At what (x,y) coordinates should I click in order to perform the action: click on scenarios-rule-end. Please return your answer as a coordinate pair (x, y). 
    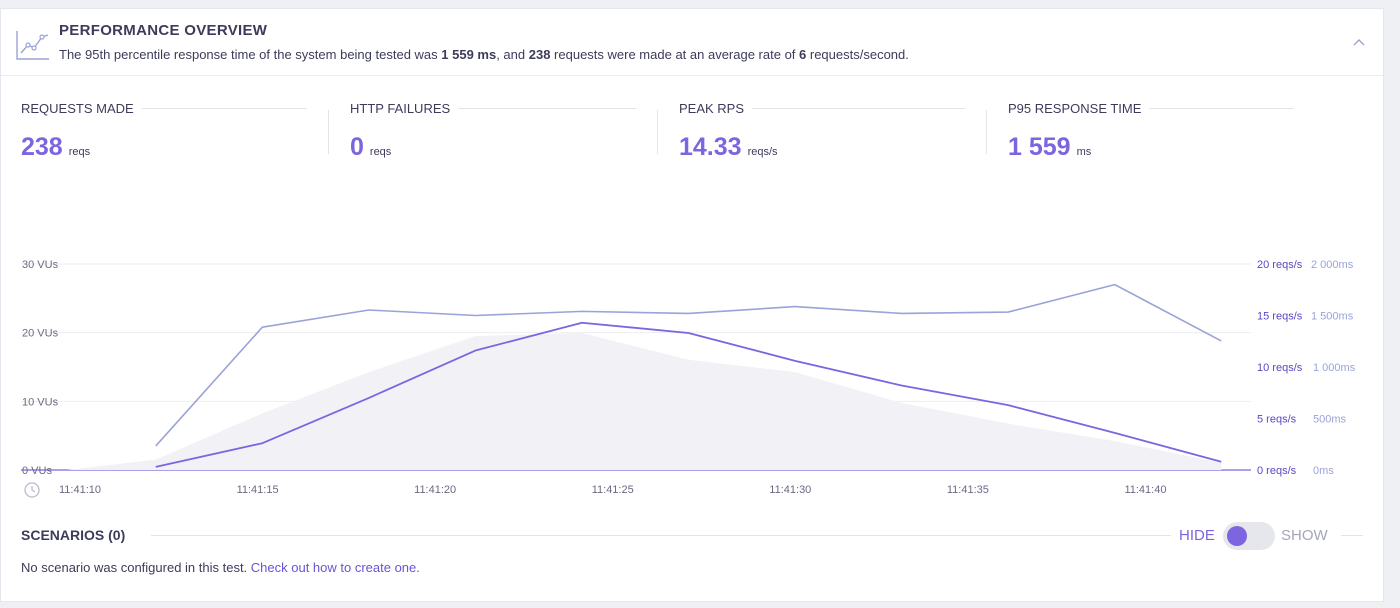
    Looking at the image, I should click on (1352, 535).